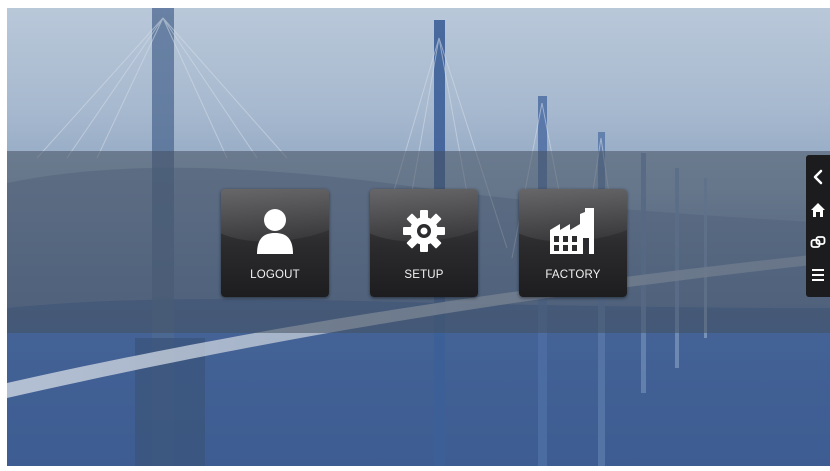 The height and width of the screenshot is (471, 830). Describe the element at coordinates (573, 231) in the screenshot. I see `factory-icon` at that location.